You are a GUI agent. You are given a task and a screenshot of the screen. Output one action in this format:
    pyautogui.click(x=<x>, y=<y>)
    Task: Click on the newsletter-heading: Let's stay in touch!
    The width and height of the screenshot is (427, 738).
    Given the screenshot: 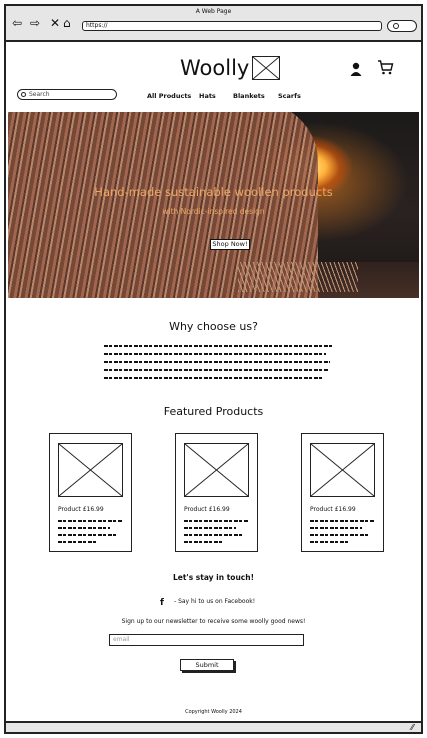 What is the action you would take?
    pyautogui.click(x=213, y=577)
    